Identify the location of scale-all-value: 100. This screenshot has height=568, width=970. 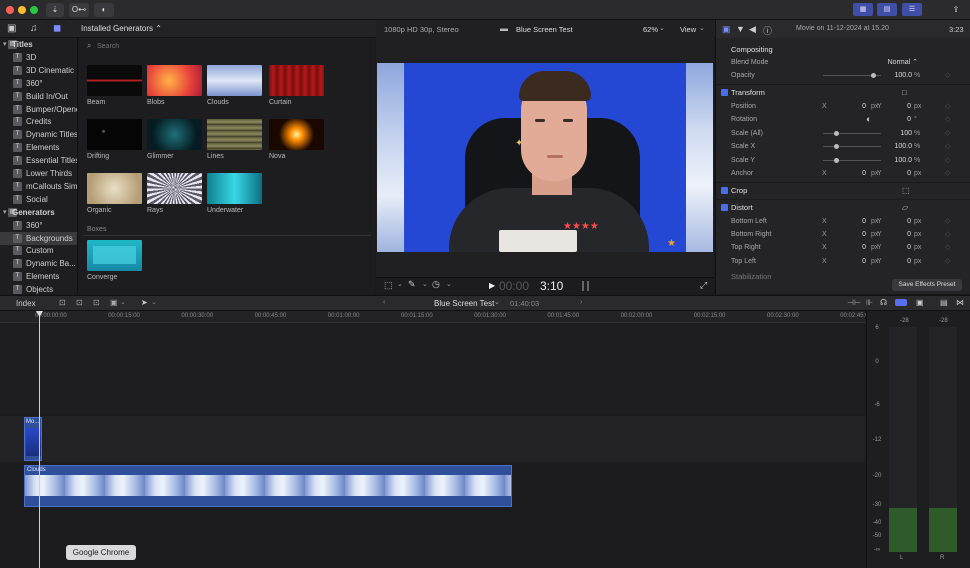
(895, 133).